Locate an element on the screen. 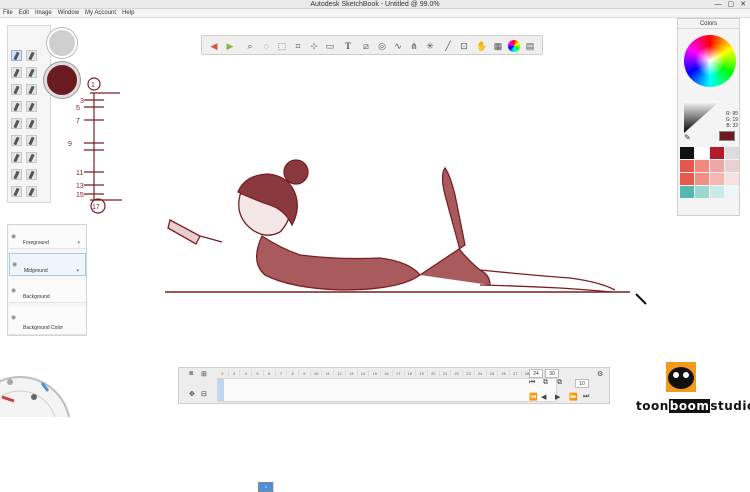  frame-label: 21 is located at coordinates (446, 373).